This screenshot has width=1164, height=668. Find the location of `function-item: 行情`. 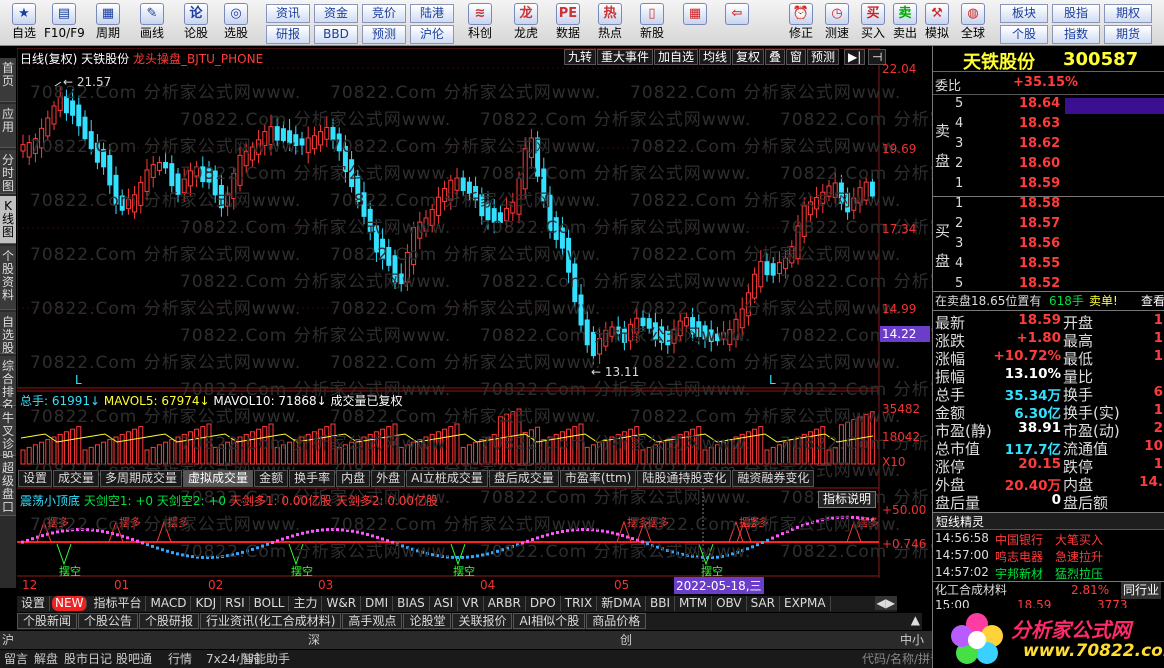

function-item: 行情 is located at coordinates (180, 659).